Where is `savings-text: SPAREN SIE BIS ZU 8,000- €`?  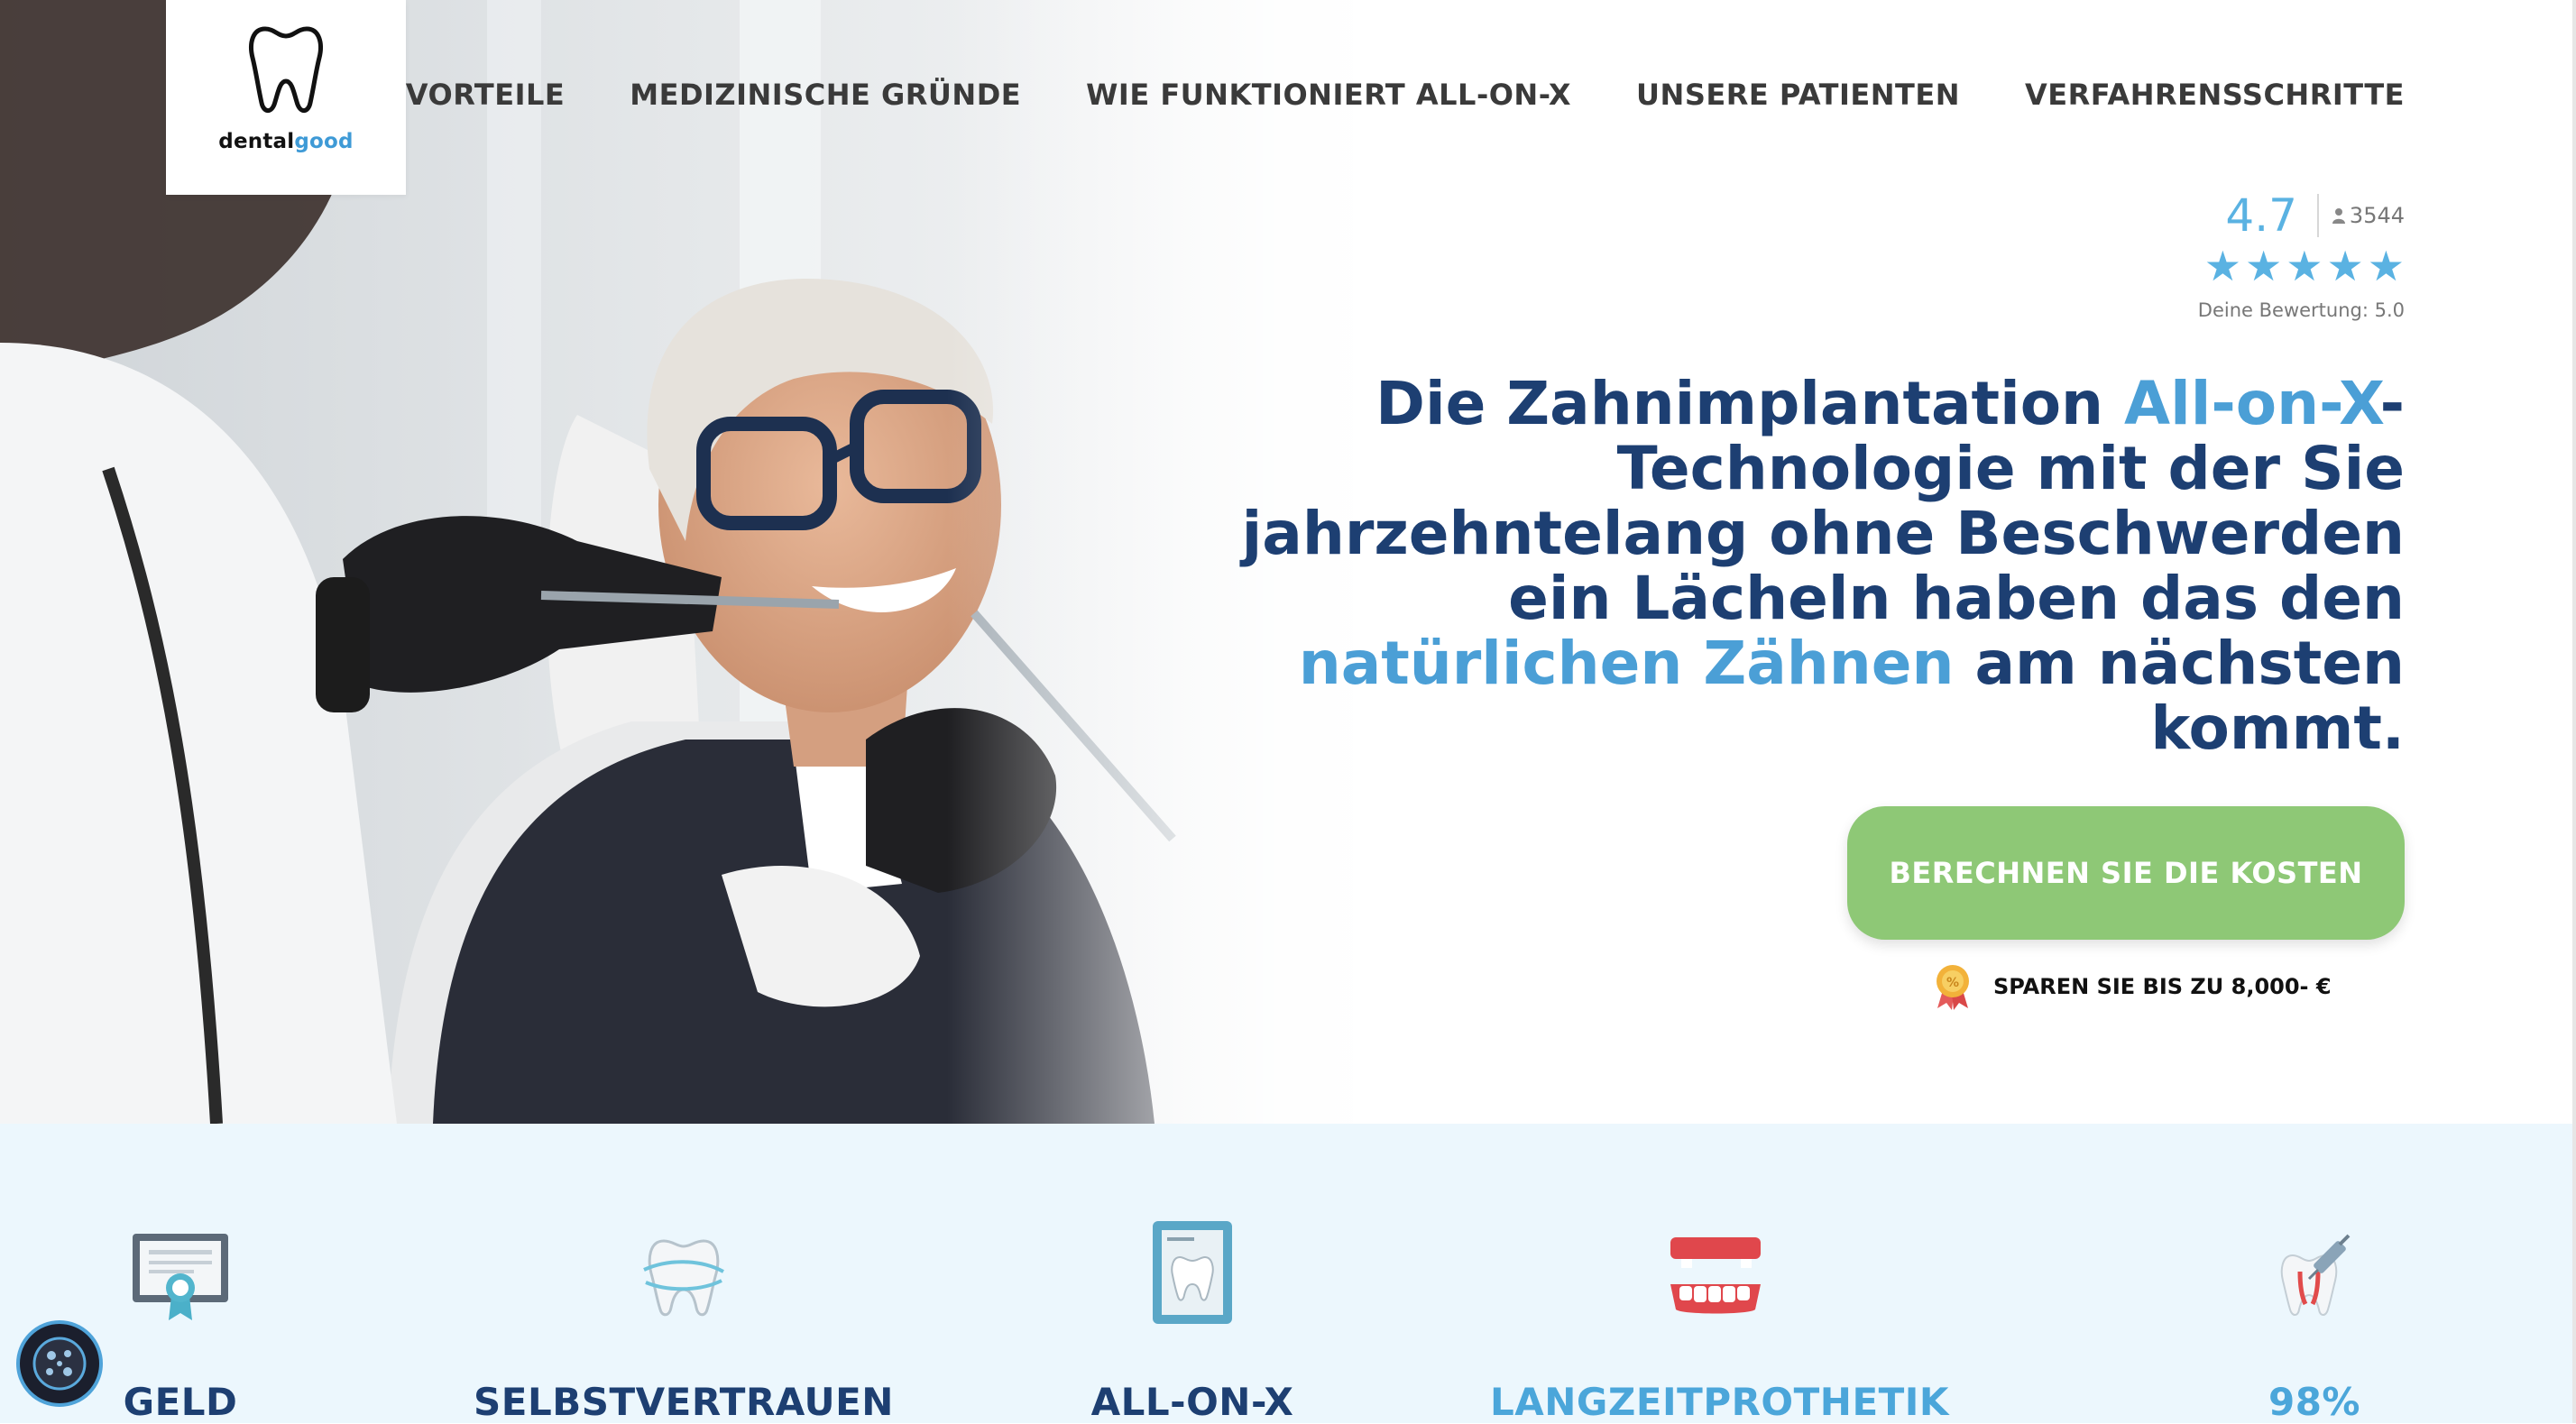 savings-text: SPAREN SIE BIS ZU 8,000- € is located at coordinates (2162, 986).